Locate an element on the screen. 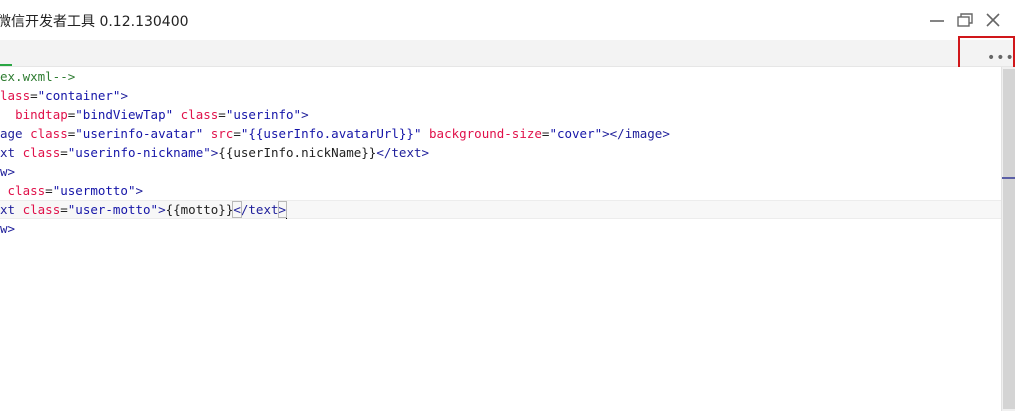  code-token: ></image> is located at coordinates (636, 133).